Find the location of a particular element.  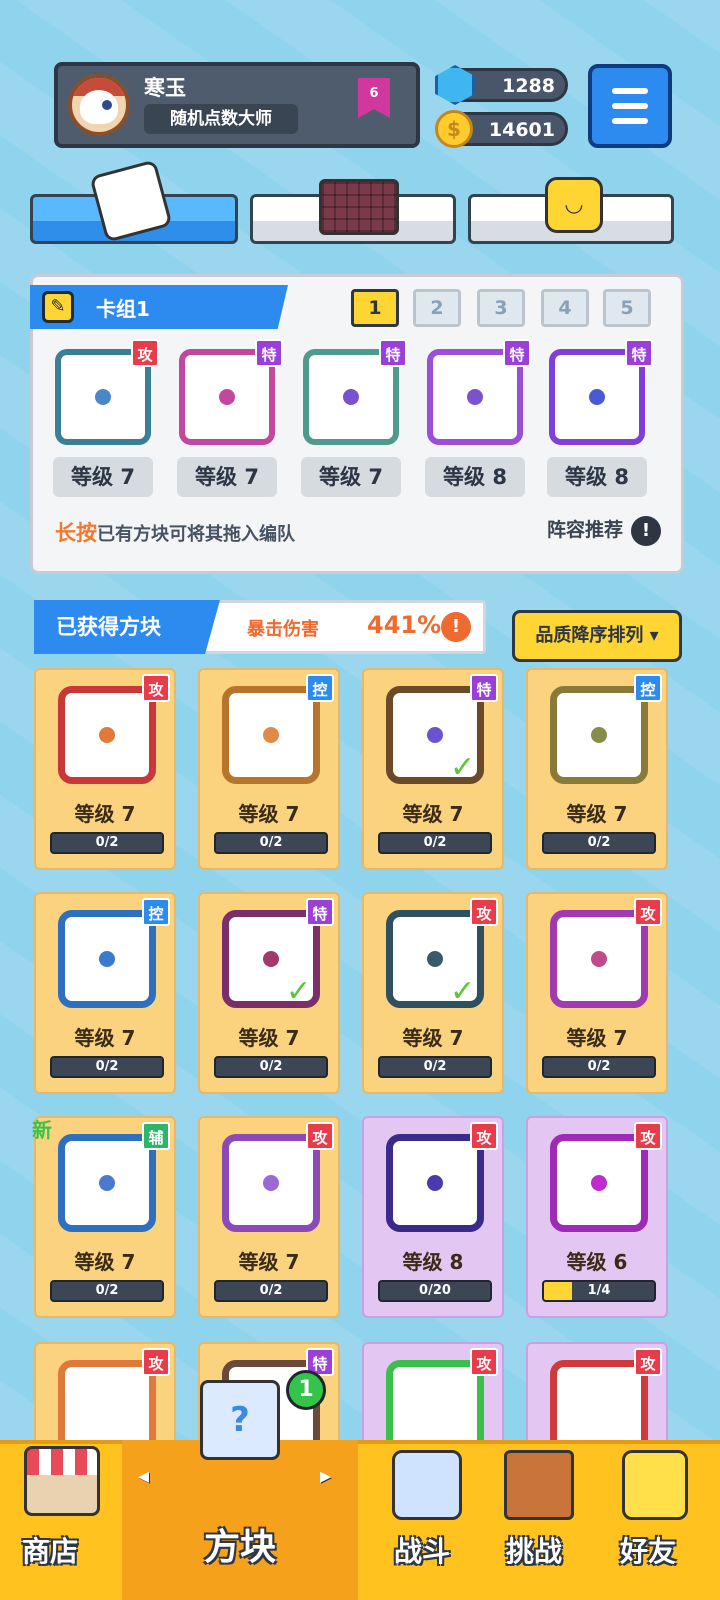

block-card: 攻等级 6 1/4 is located at coordinates (597, 1217).